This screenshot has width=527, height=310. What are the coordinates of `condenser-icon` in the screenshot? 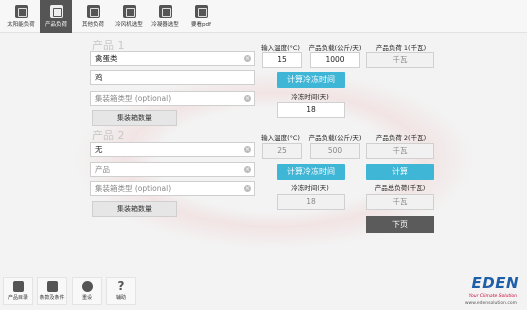 It's located at (165, 11).